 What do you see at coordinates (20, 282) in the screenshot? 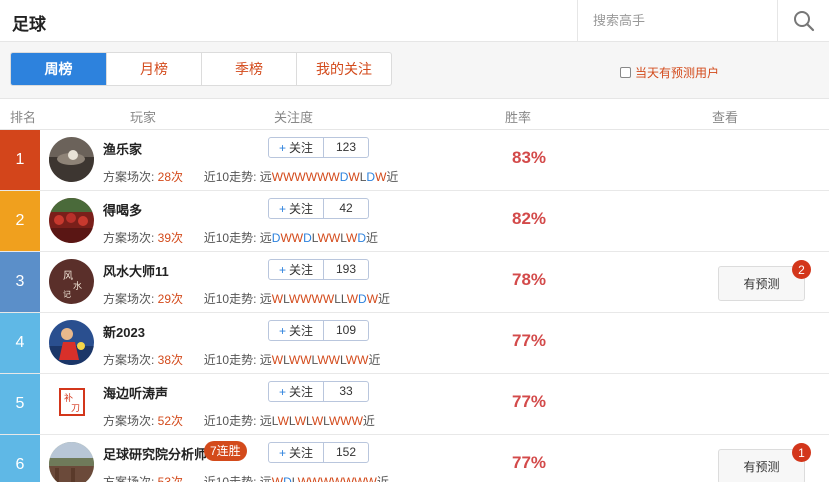
I see `rank-number: 3` at bounding box center [20, 282].